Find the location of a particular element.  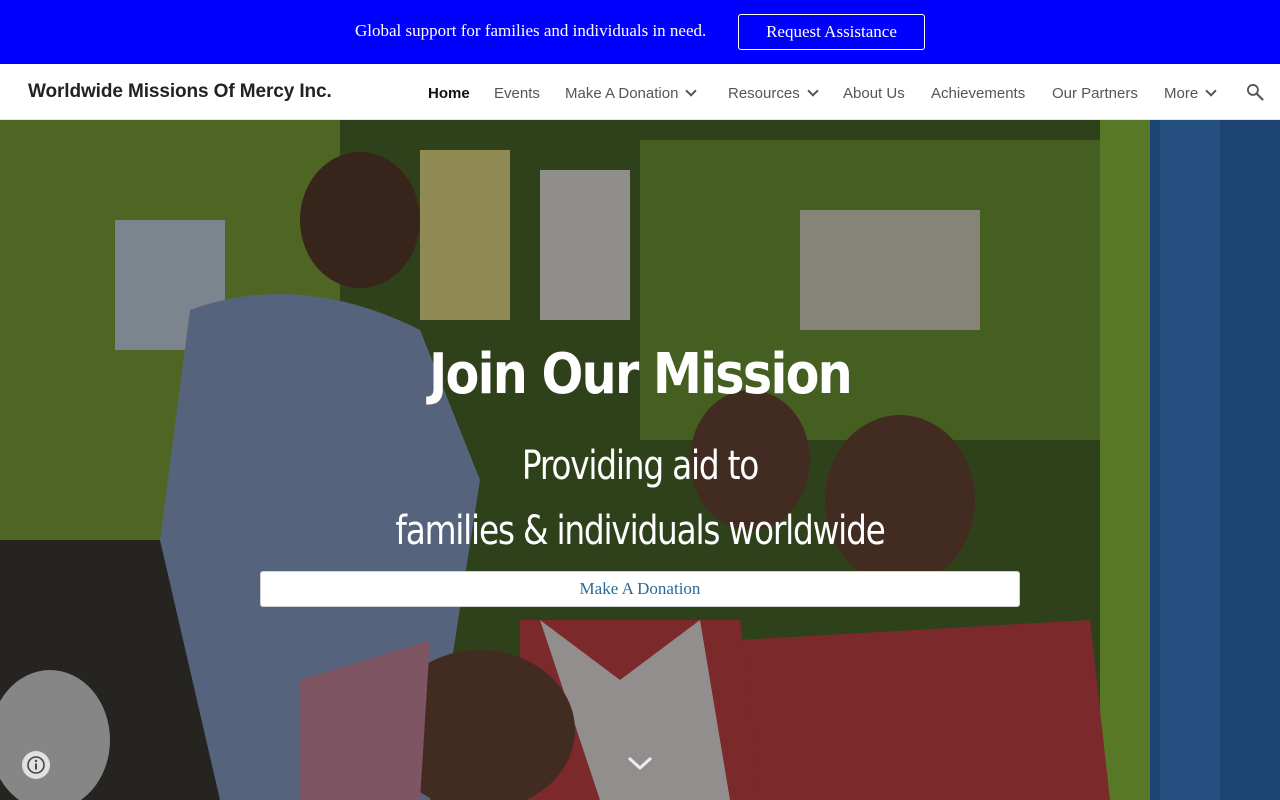

hero-title: Join Our Mission is located at coordinates (640, 374).